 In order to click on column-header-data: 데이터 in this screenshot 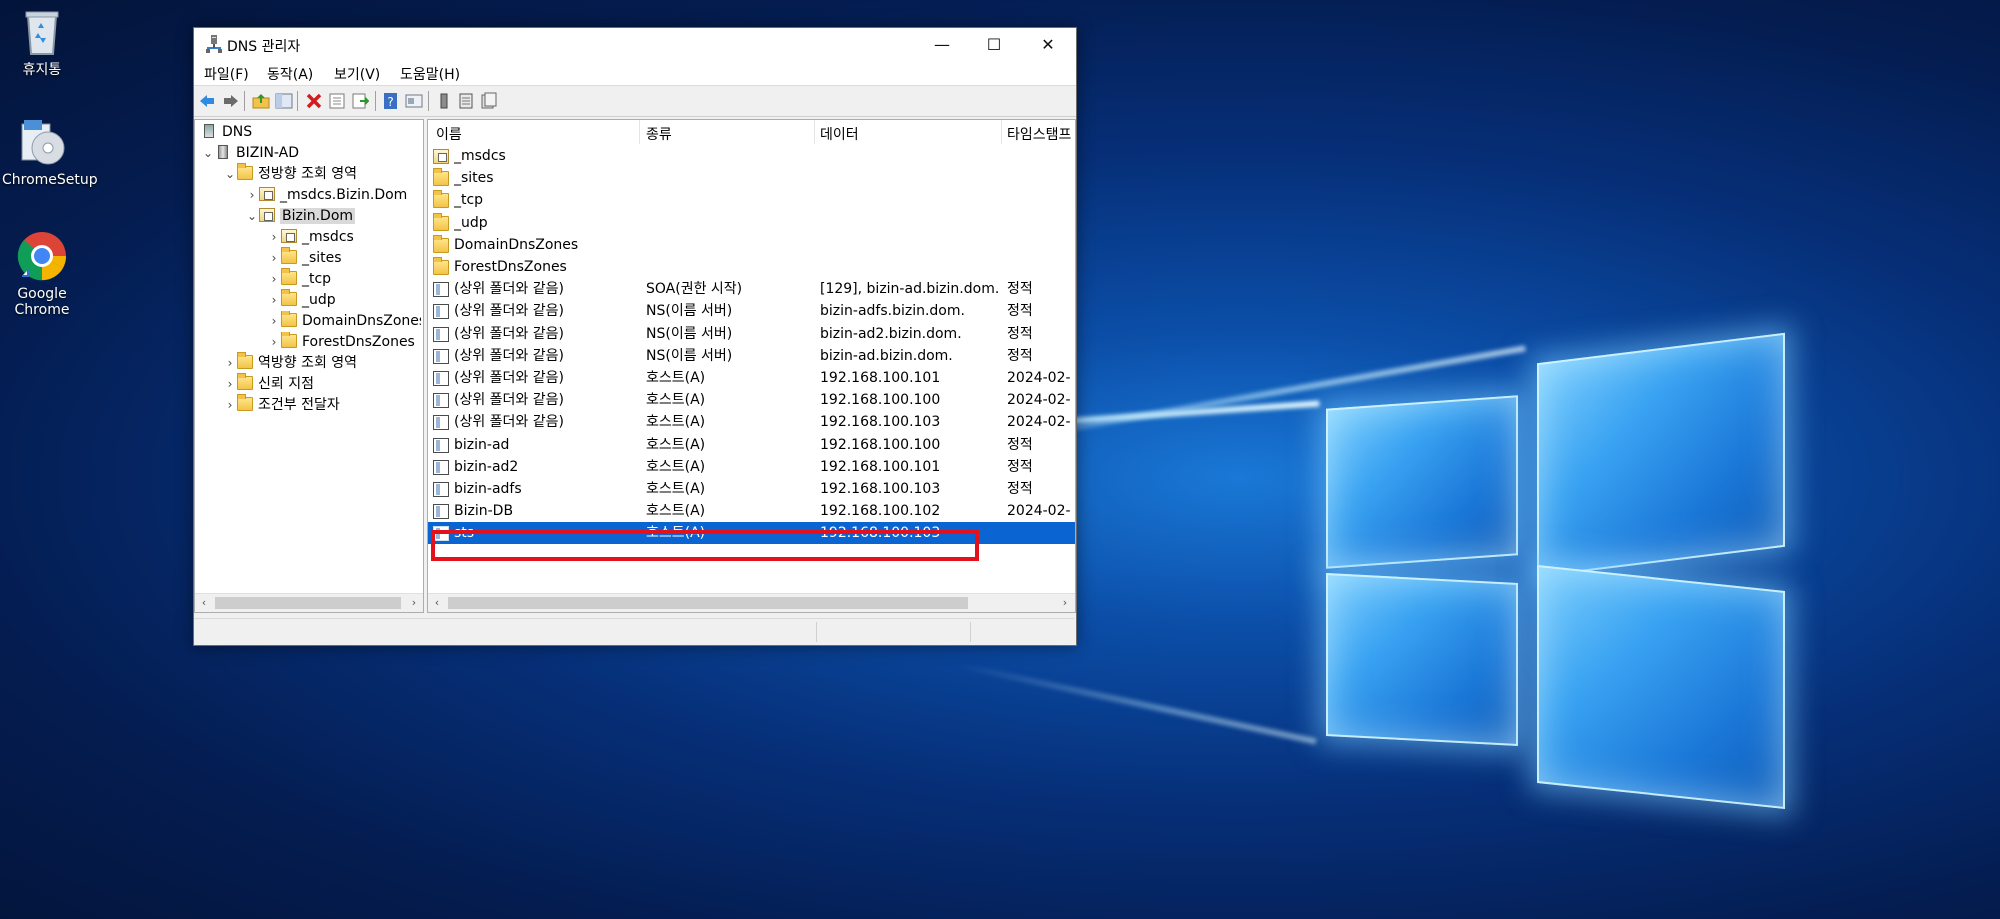, I will do `click(839, 134)`.